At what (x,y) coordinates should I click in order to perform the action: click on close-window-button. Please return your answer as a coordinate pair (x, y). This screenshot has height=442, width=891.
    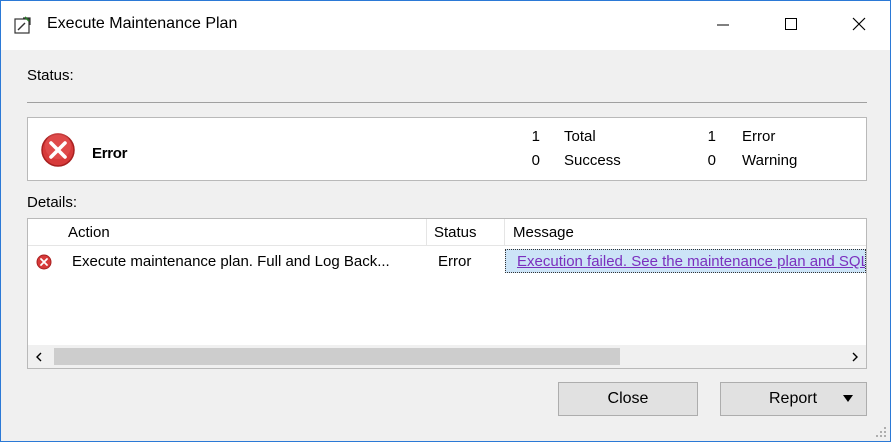
    Looking at the image, I should click on (859, 25).